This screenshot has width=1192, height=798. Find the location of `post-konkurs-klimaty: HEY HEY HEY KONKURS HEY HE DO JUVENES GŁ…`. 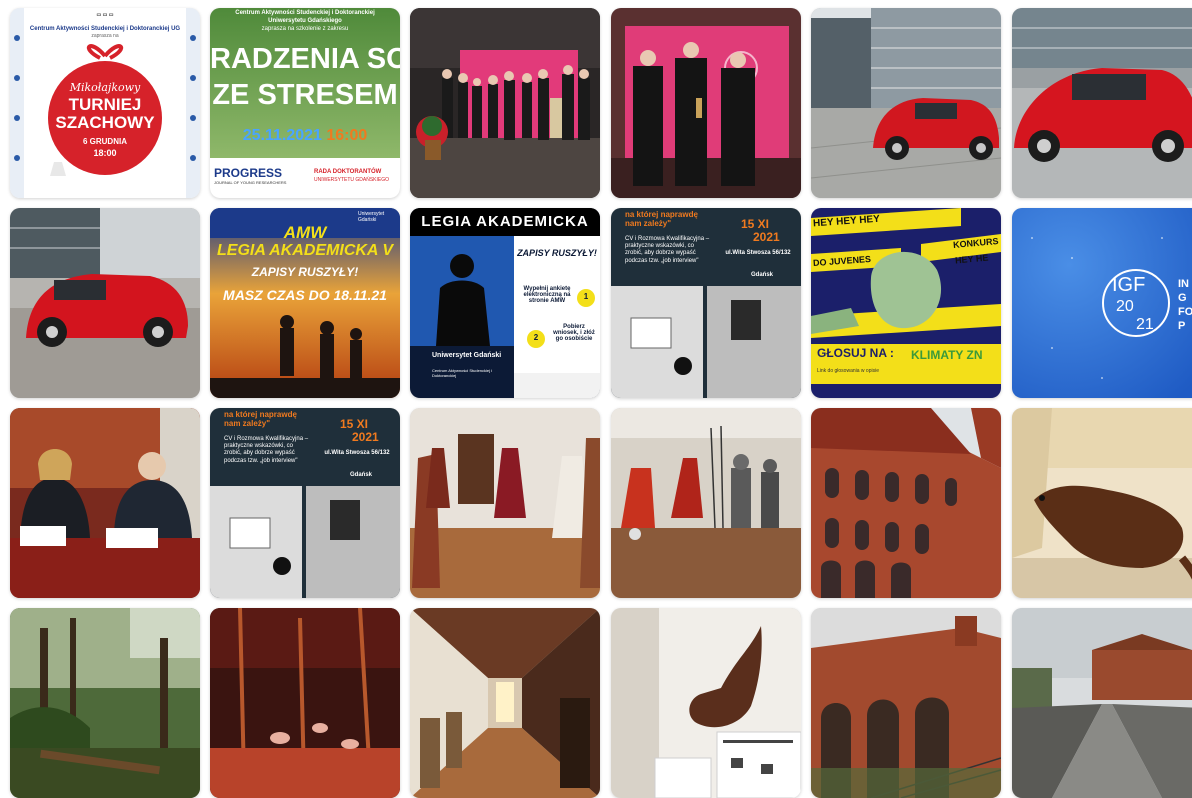

post-konkurs-klimaty: HEY HEY HEY KONKURS HEY HE DO JUVENES GŁ… is located at coordinates (906, 303).